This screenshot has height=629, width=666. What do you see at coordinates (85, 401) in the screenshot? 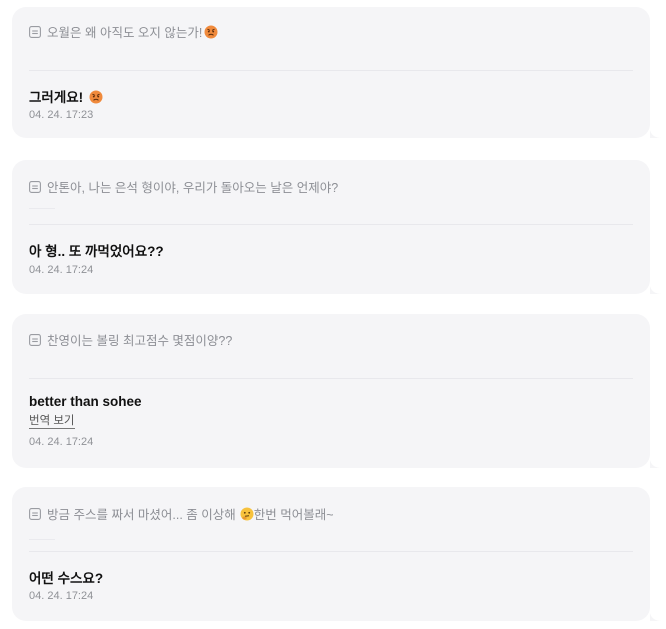
I see `answer-text: better than sohee` at bounding box center [85, 401].